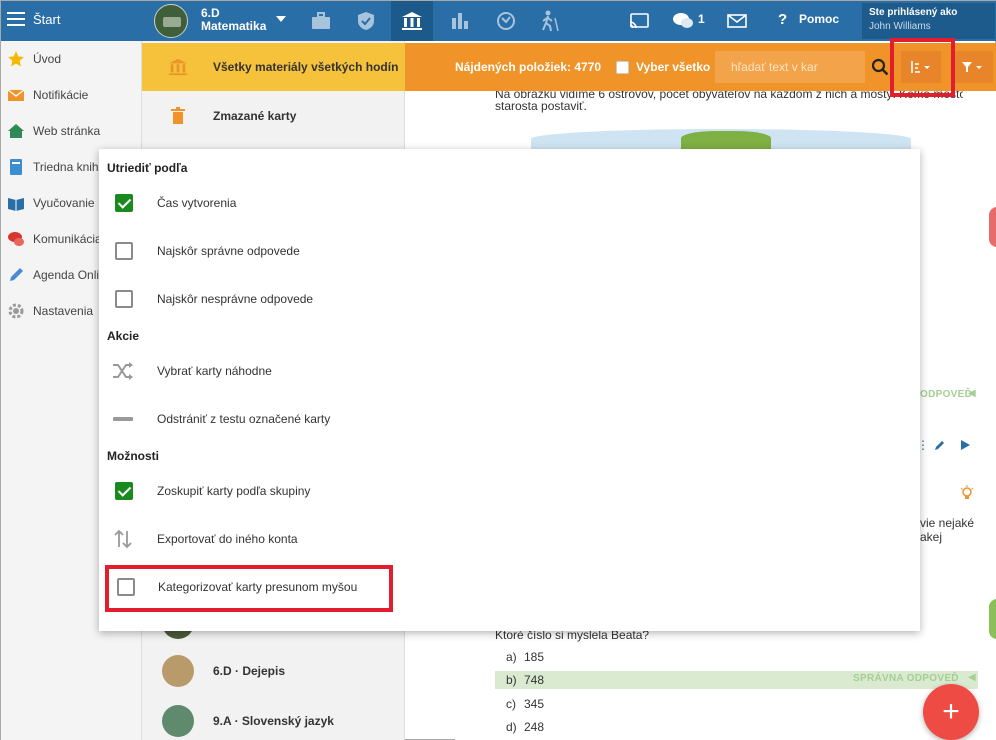  What do you see at coordinates (273, 671) in the screenshot?
I see `subject-item-dejepis: 6.D · Dejepis` at bounding box center [273, 671].